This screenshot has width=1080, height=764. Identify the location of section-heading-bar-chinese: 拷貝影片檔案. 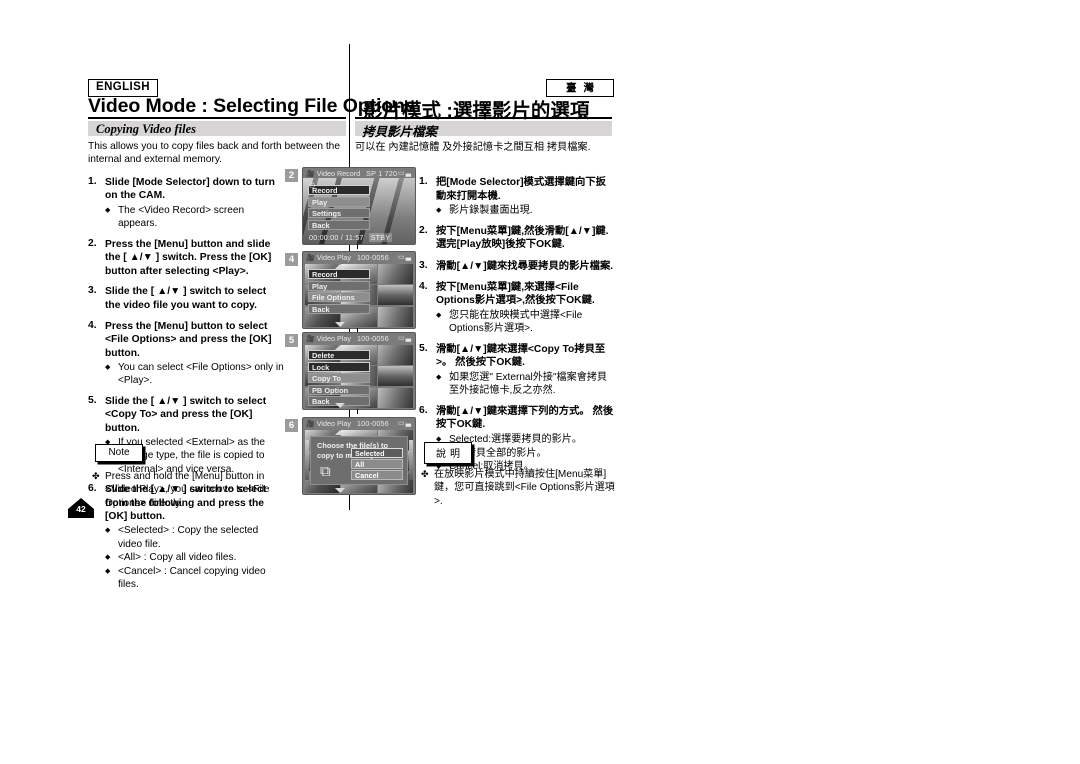
(483, 130).